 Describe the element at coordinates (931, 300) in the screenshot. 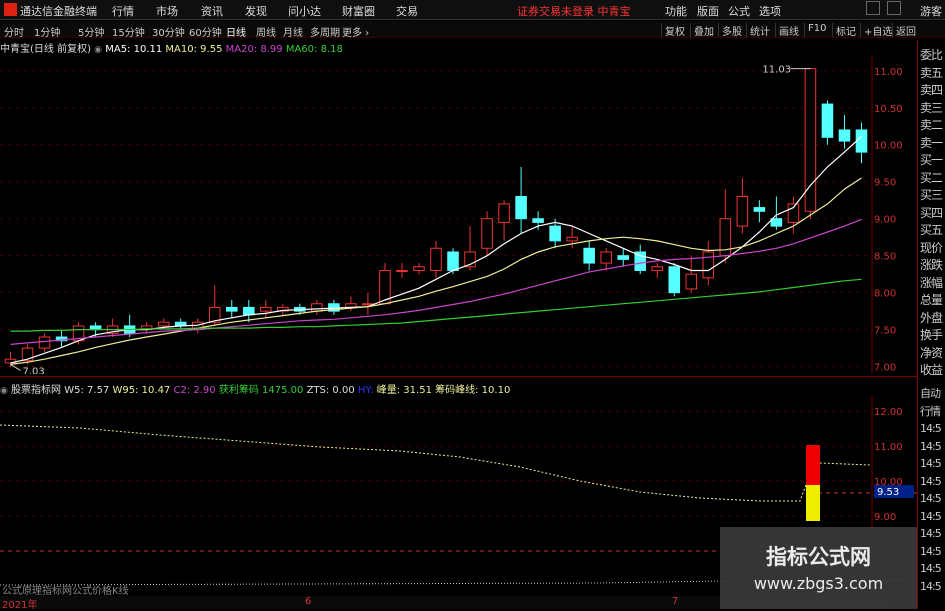

I see `quote-label-14: 总量` at that location.